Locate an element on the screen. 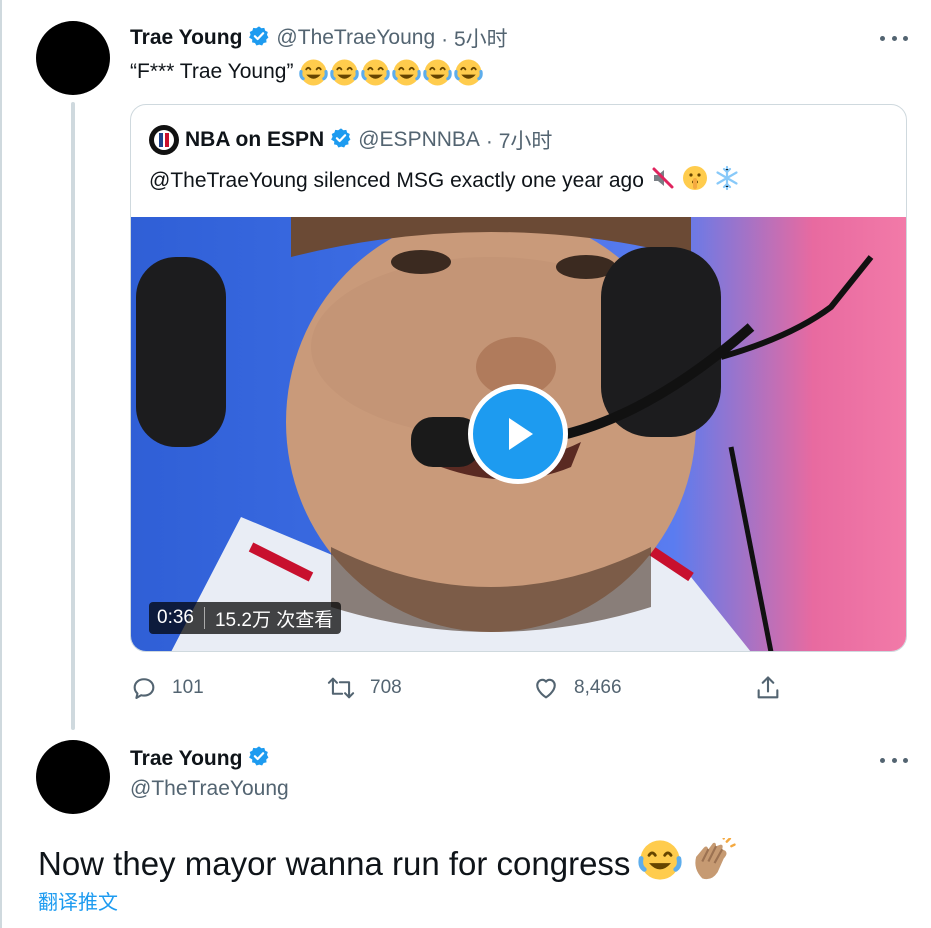 The image size is (931, 928). emoji-row is located at coordinates (391, 72).